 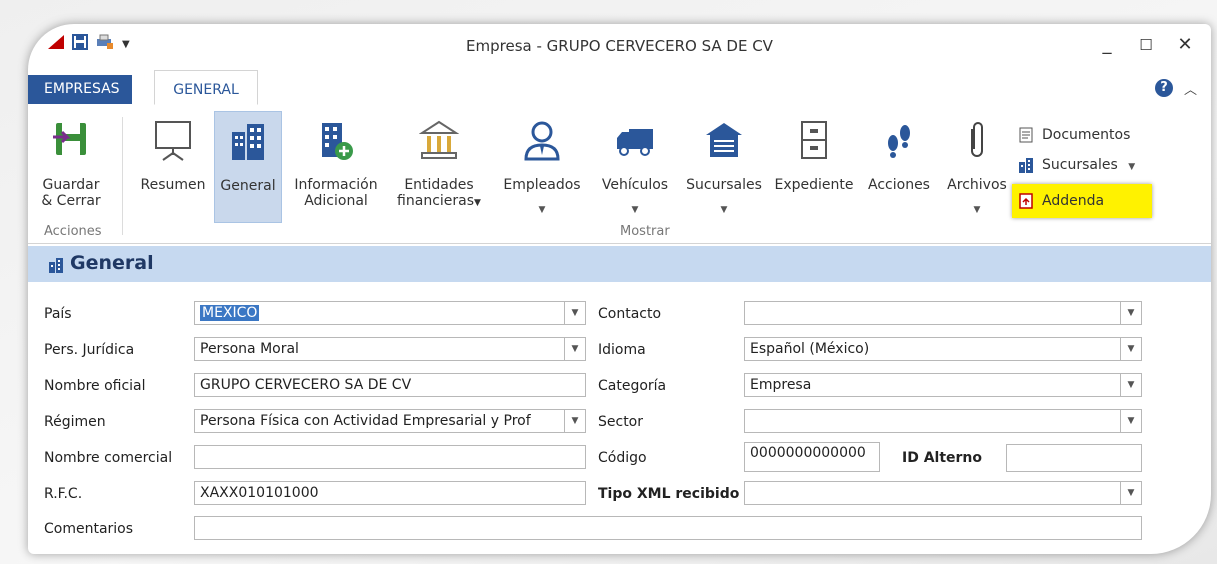 What do you see at coordinates (1026, 165) in the screenshot?
I see `building-icon` at bounding box center [1026, 165].